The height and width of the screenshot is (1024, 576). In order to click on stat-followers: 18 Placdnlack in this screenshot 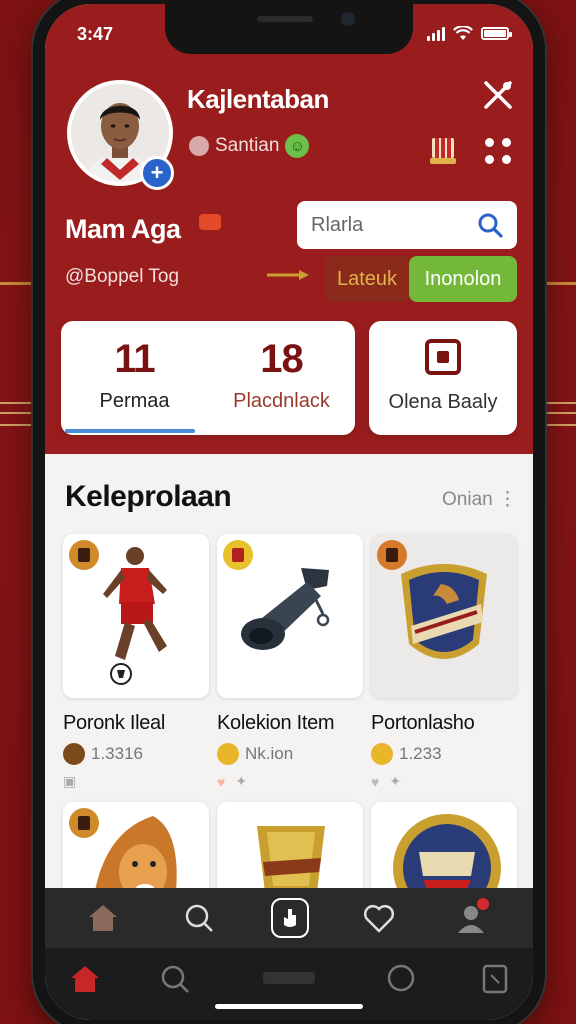, I will do `click(281, 367)`.